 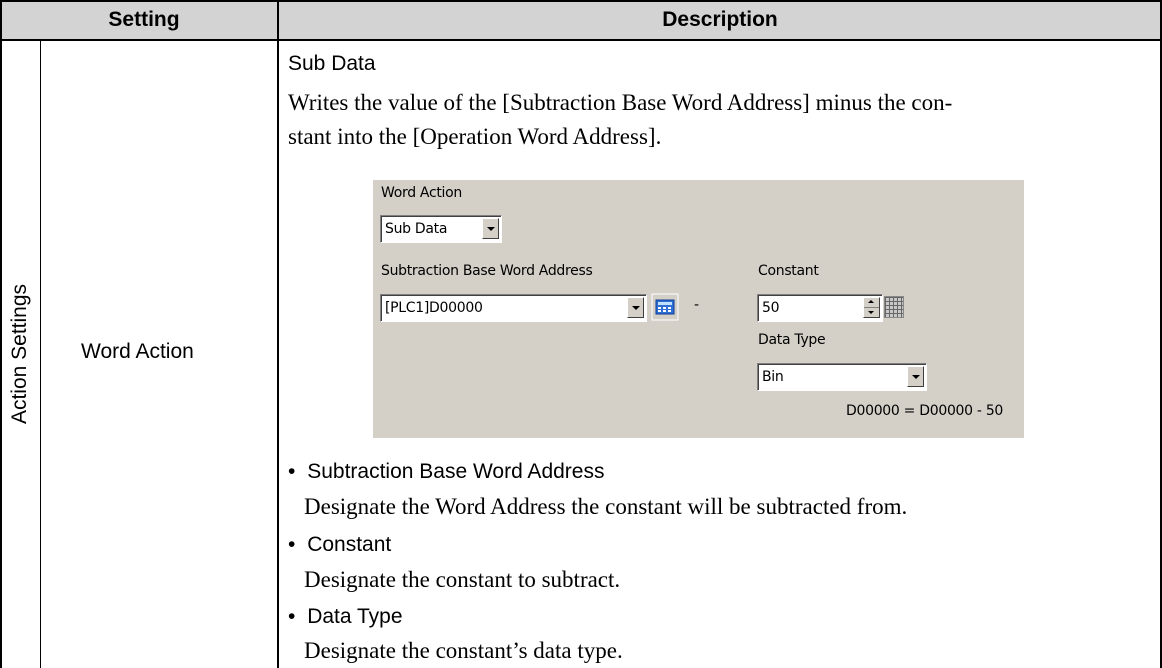 I want to click on description-line-2: stant into the [Operation Word Address]., so click(x=475, y=136).